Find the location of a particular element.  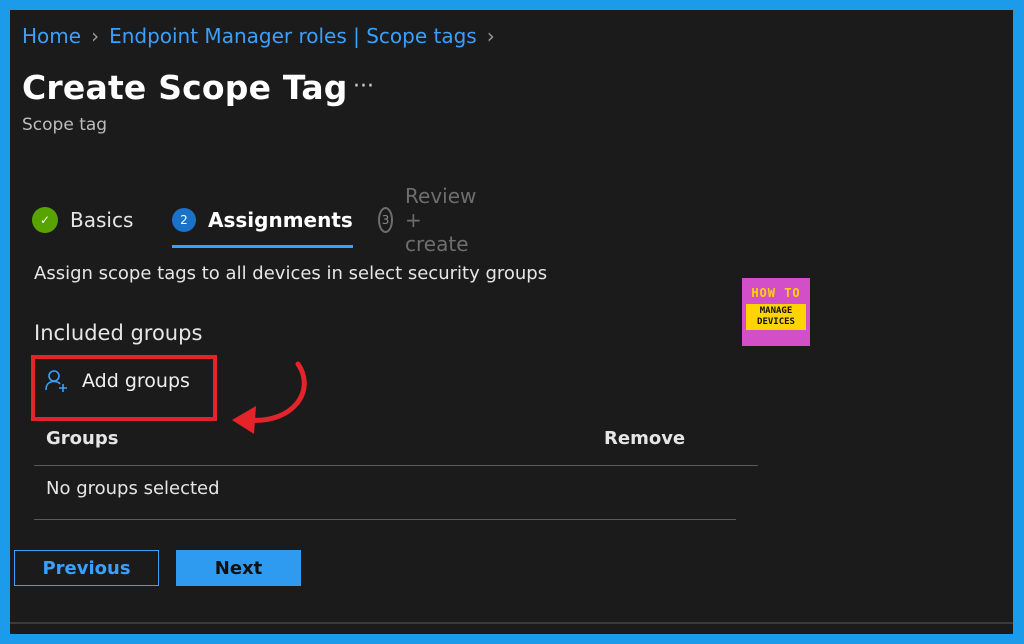

watermark-line2: MANAGE DEVICES is located at coordinates (776, 317).